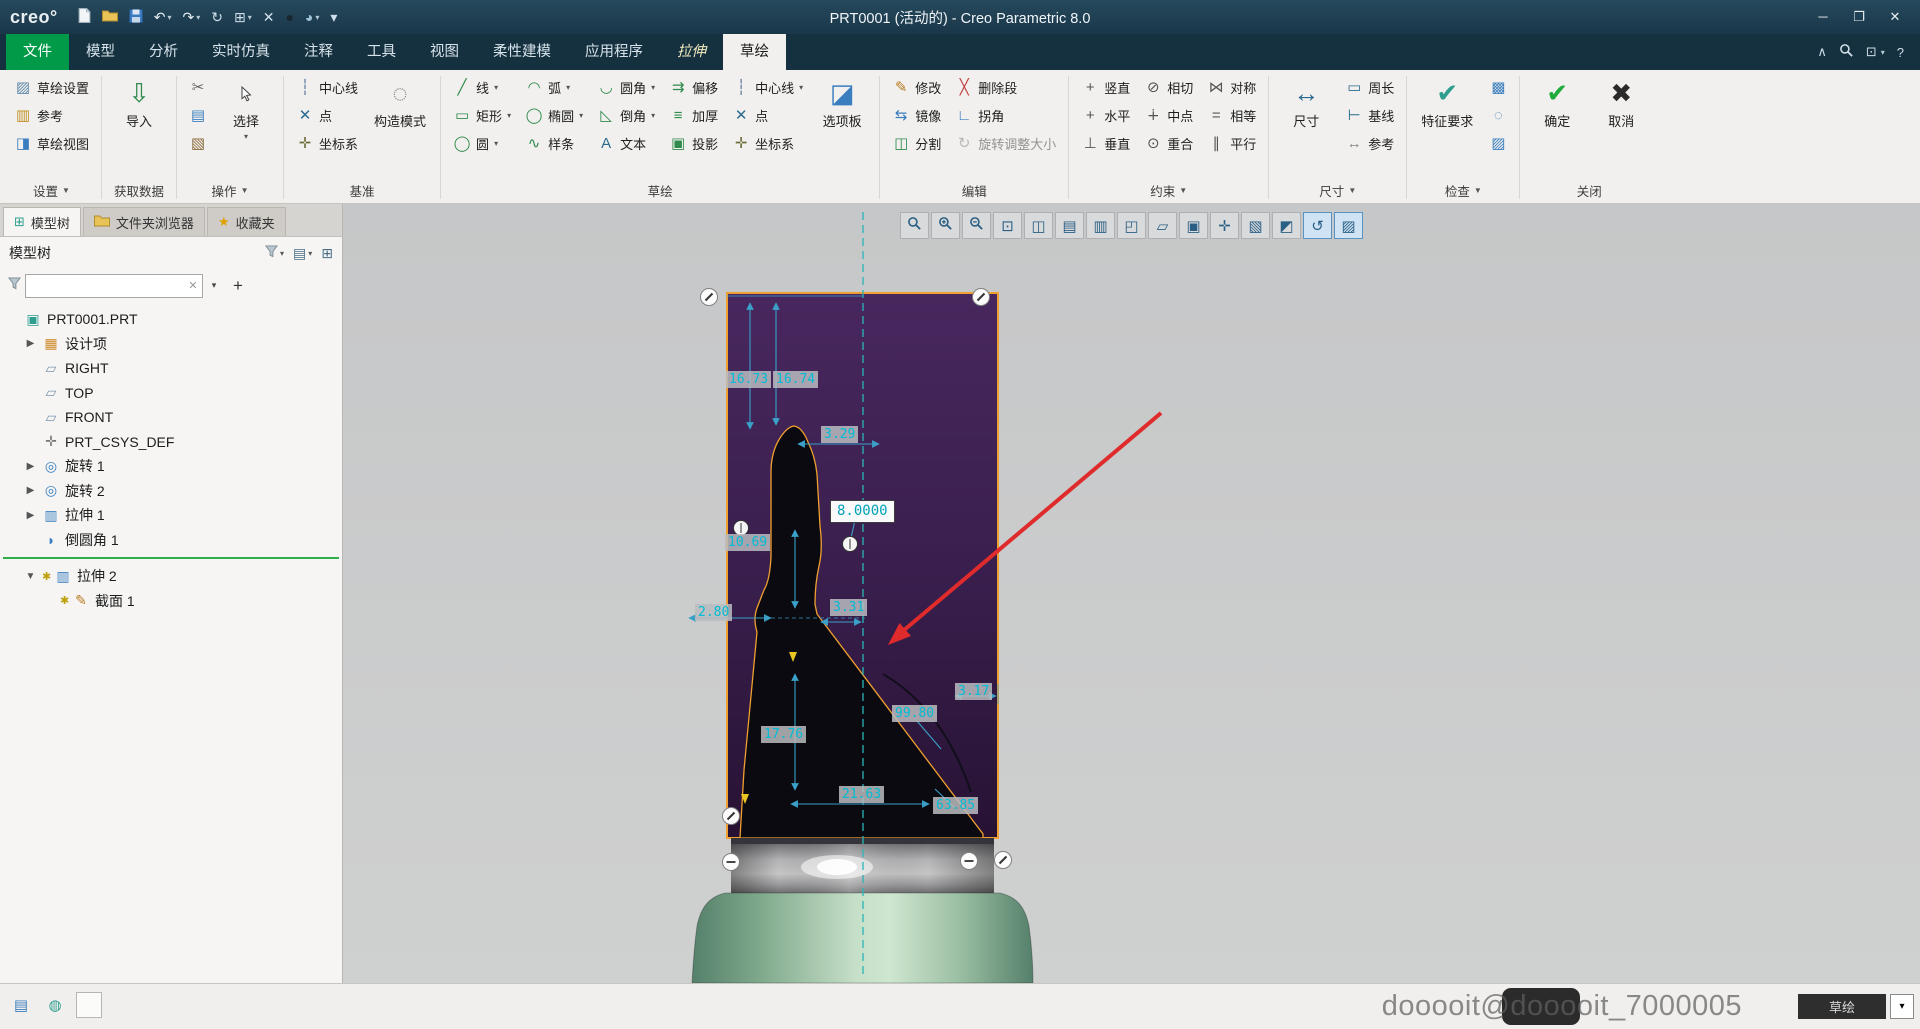 This screenshot has height=1029, width=1920. What do you see at coordinates (1005, 143) in the screenshot?
I see `ribbon-button-rotate-resize: ↻ 旋转调整大小` at bounding box center [1005, 143].